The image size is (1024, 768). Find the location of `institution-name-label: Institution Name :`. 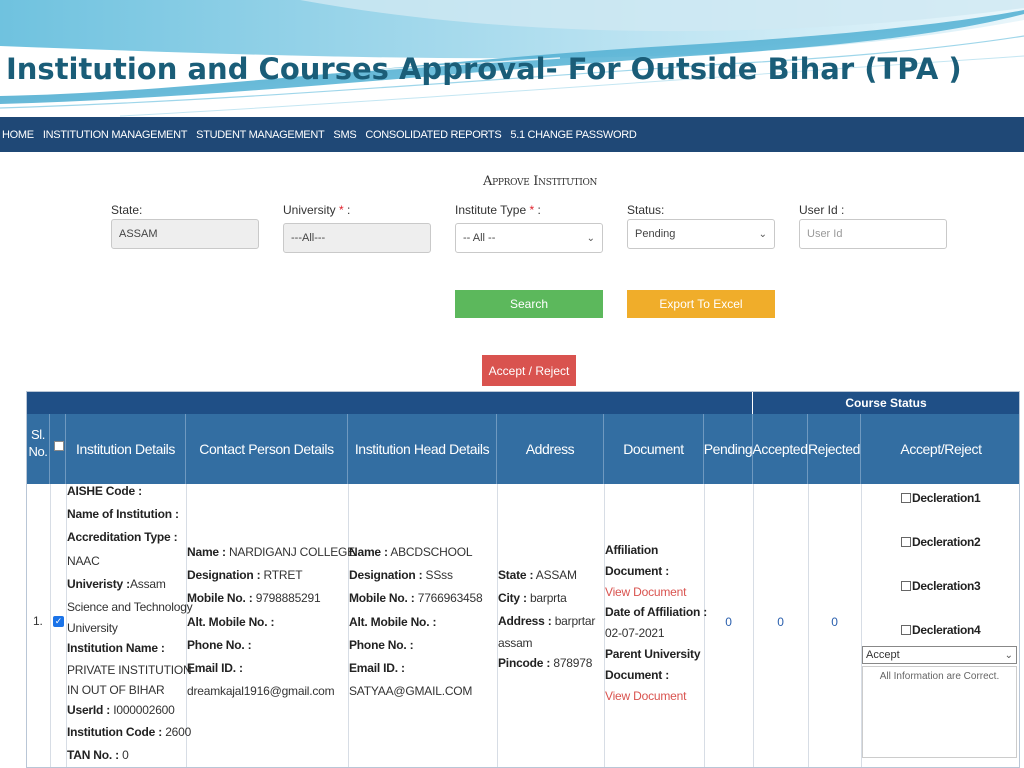

institution-name-label: Institution Name : is located at coordinates (116, 648).